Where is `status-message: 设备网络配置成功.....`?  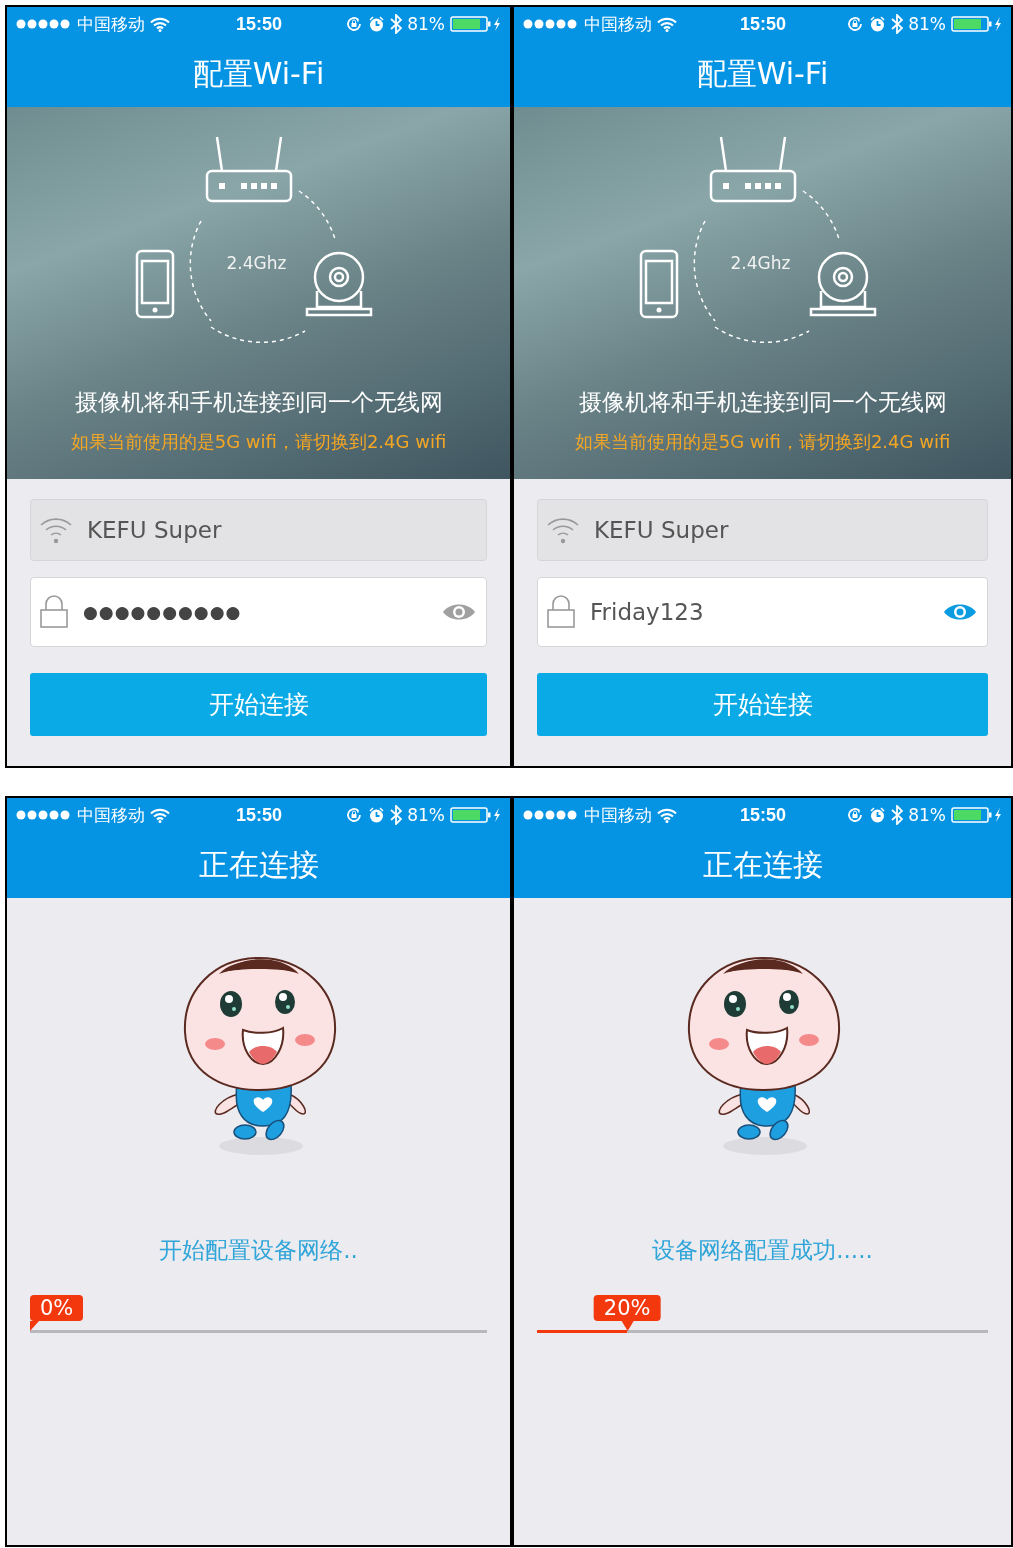 status-message: 设备网络配置成功..... is located at coordinates (762, 1250).